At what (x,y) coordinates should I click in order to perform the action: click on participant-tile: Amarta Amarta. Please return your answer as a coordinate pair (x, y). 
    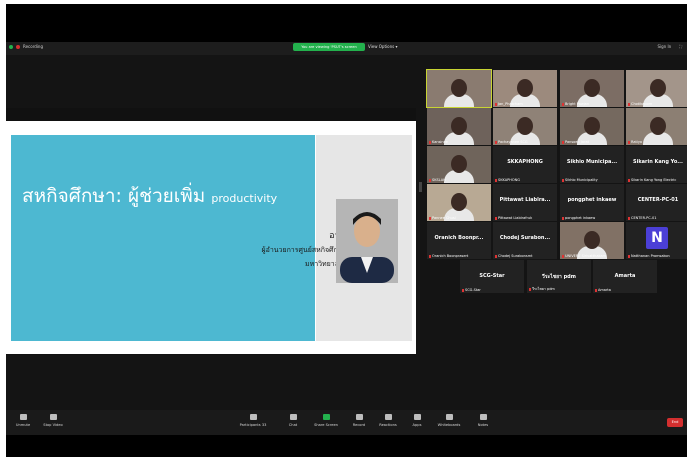
    Looking at the image, I should click on (625, 276).